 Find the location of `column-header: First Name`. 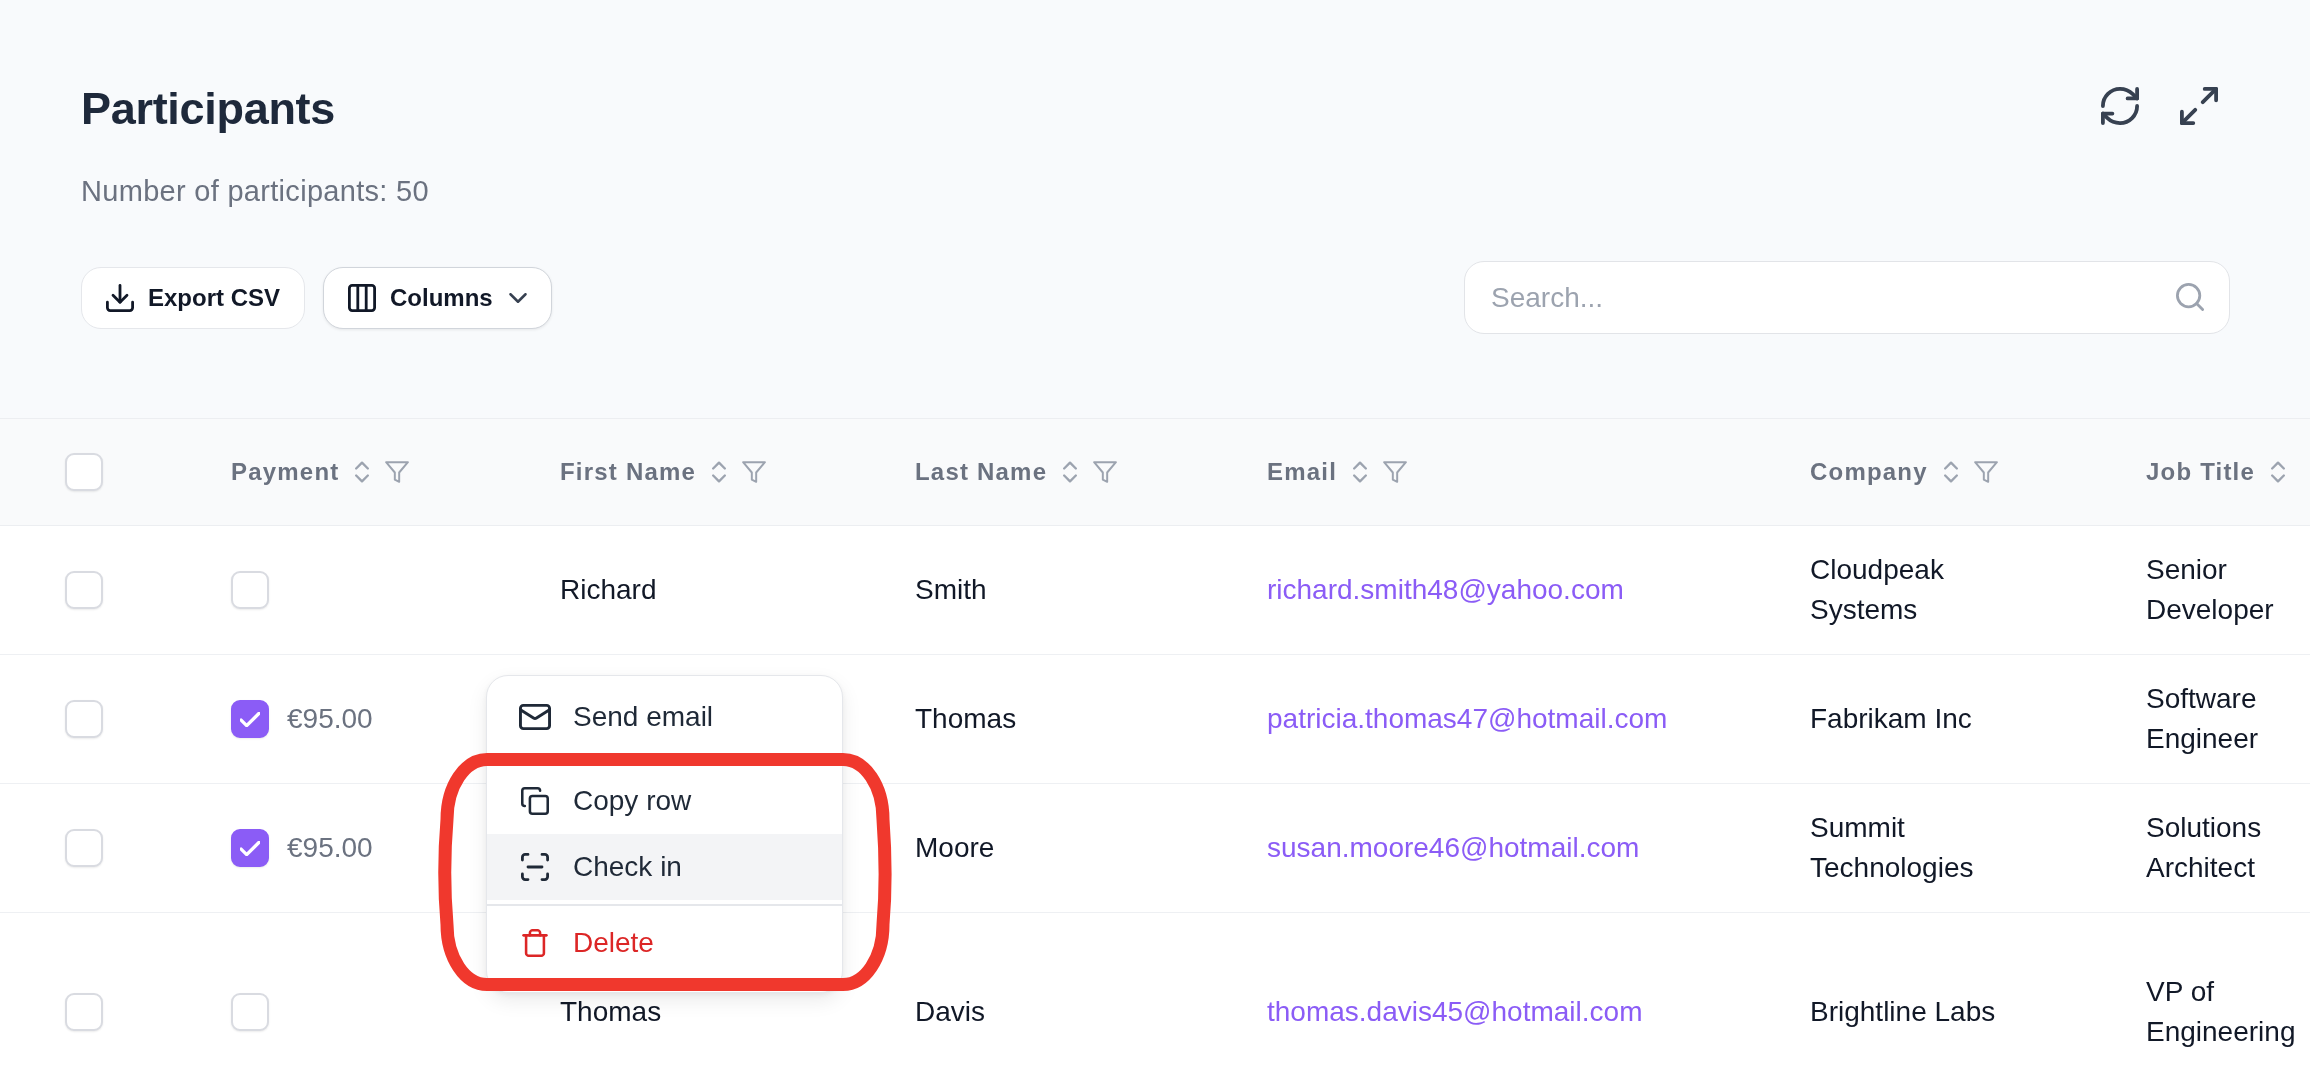

column-header: First Name is located at coordinates (628, 472).